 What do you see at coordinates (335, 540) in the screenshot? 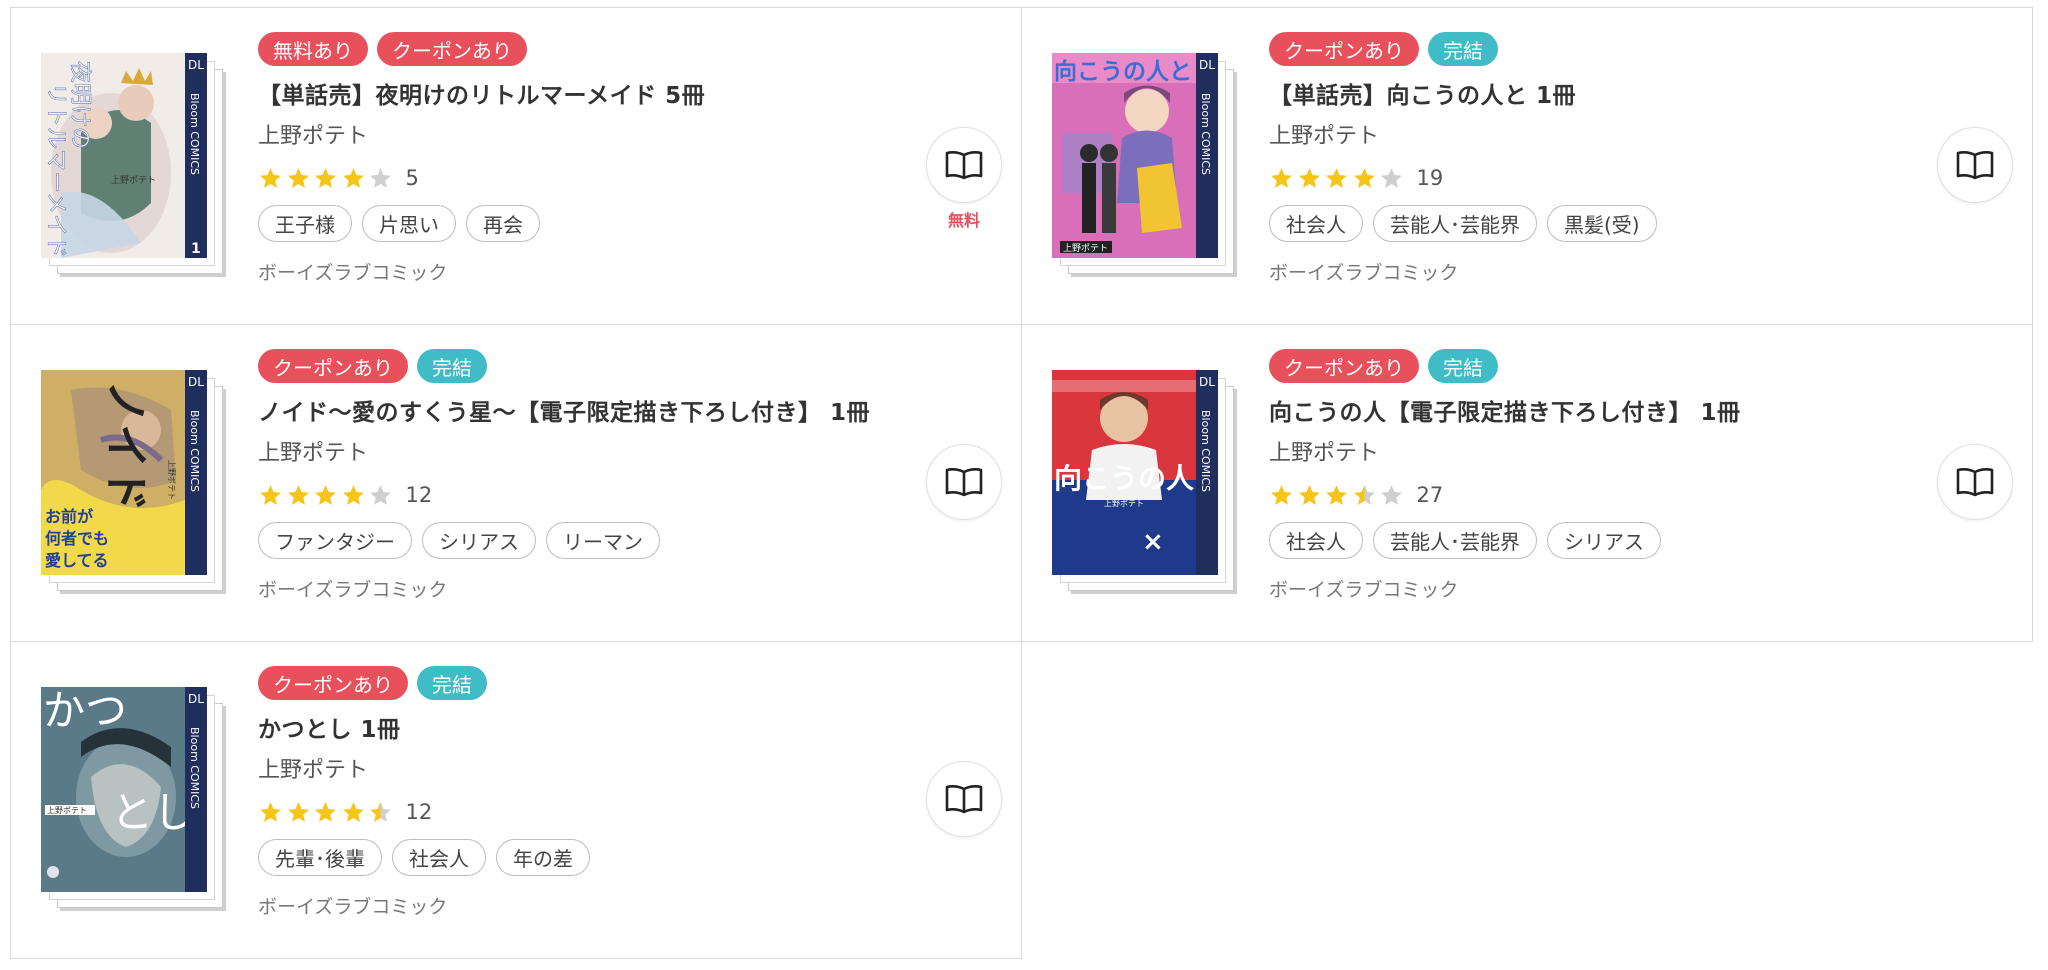
I see `genre-tag: ファンタジー` at bounding box center [335, 540].